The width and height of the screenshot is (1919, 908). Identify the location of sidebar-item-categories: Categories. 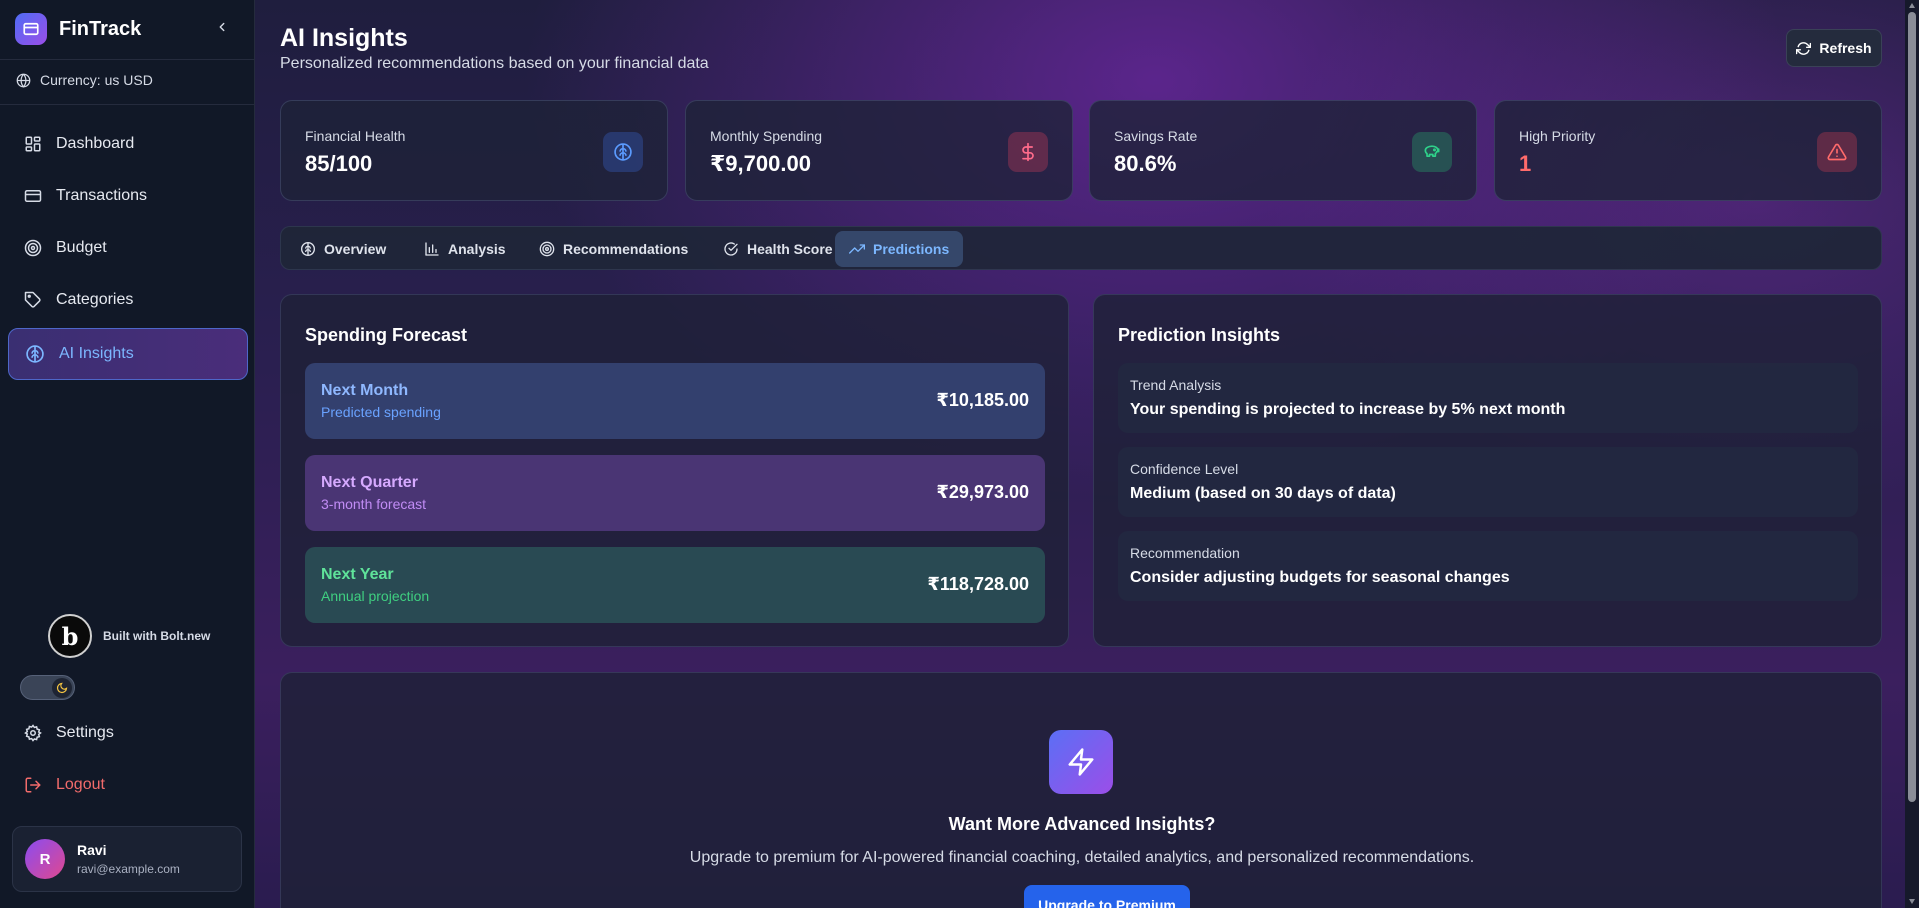
(128, 300).